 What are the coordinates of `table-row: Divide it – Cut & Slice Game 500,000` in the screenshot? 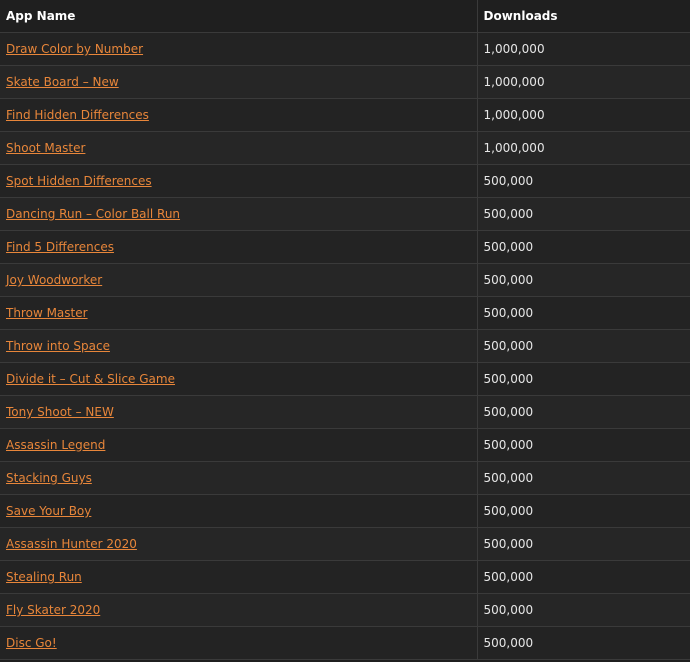 It's located at (345, 379).